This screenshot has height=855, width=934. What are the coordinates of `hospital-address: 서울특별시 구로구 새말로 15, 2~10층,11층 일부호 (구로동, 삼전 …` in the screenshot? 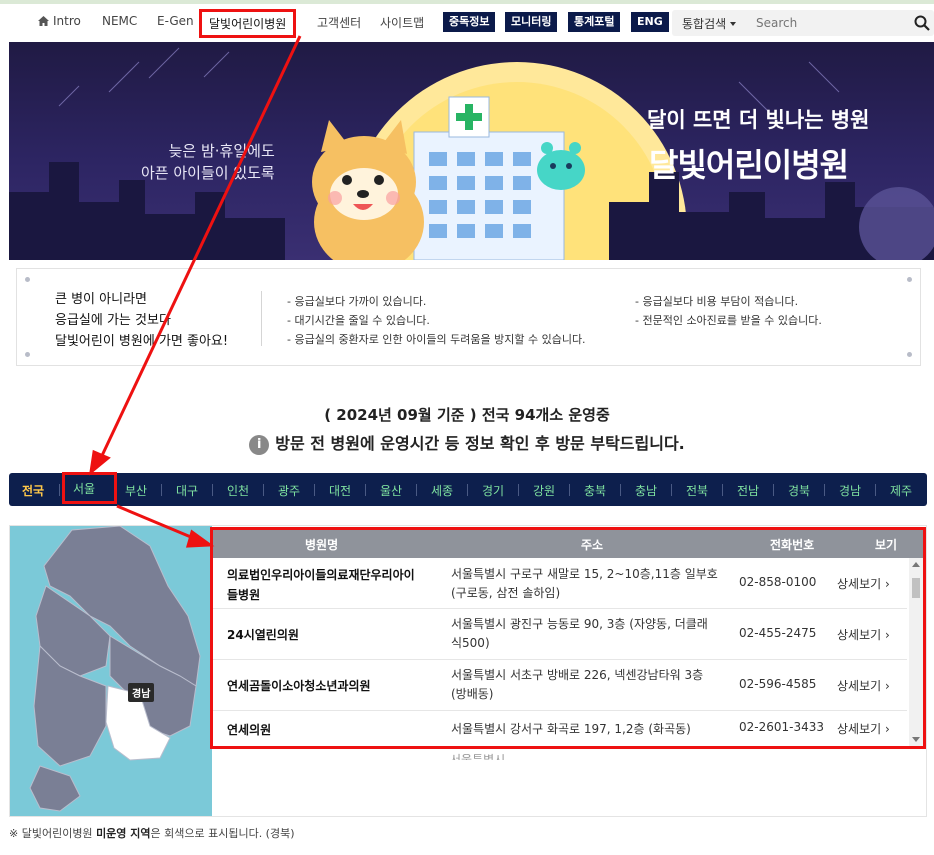 It's located at (589, 584).